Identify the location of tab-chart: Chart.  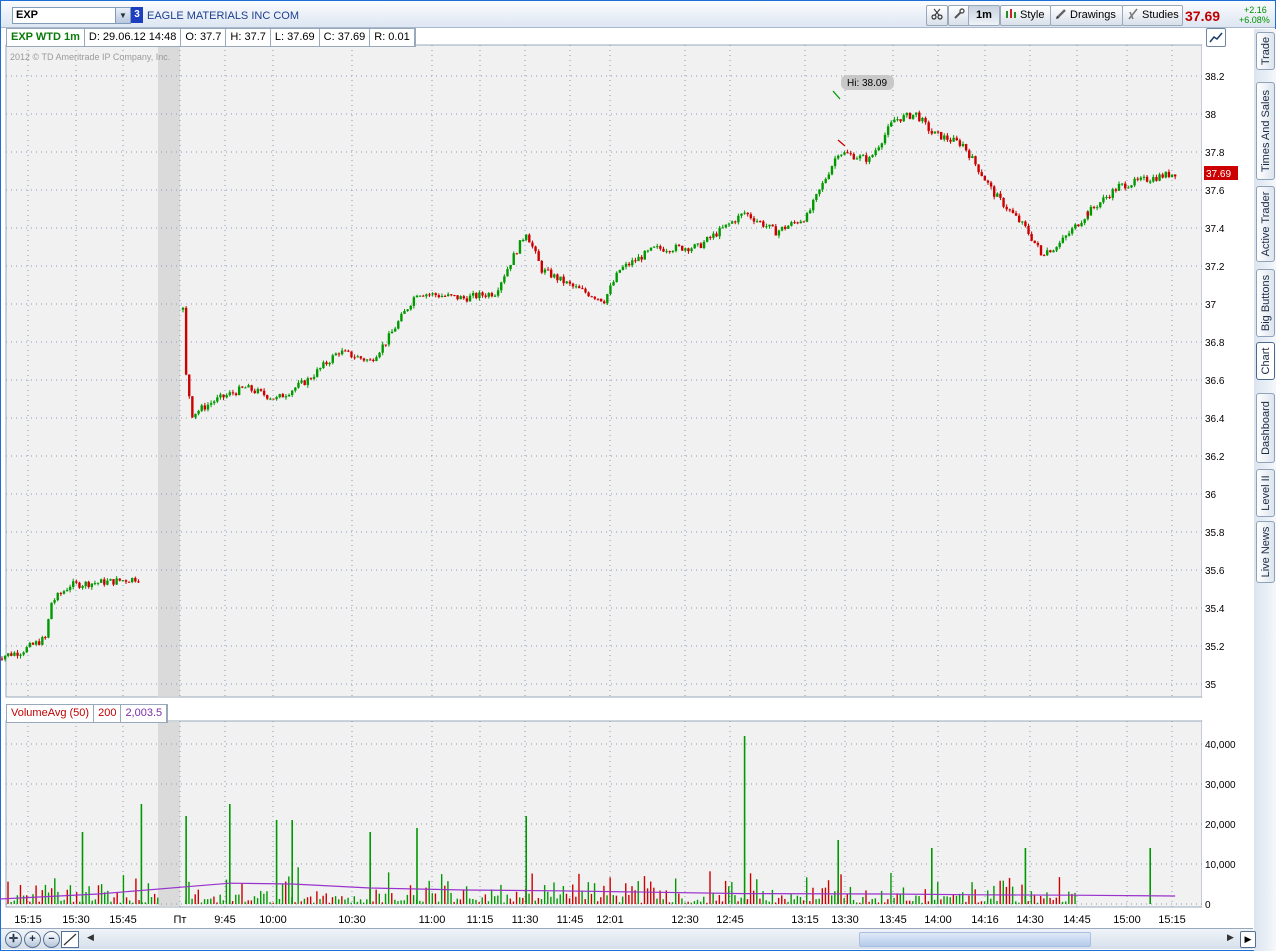
(1265, 361).